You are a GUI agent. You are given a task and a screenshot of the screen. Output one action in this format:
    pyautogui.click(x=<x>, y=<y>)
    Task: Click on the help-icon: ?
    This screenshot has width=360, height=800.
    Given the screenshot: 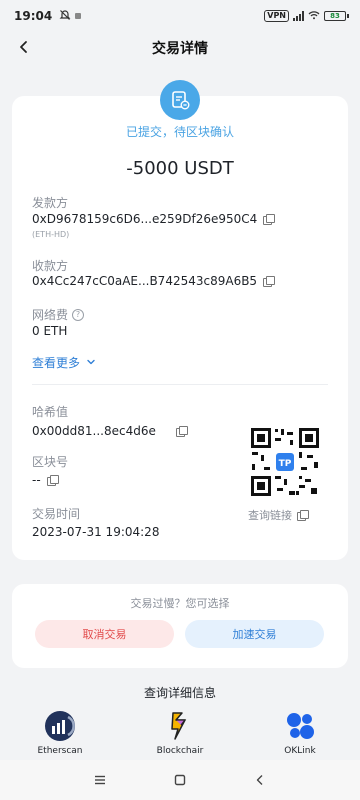 What is the action you would take?
    pyautogui.click(x=78, y=314)
    